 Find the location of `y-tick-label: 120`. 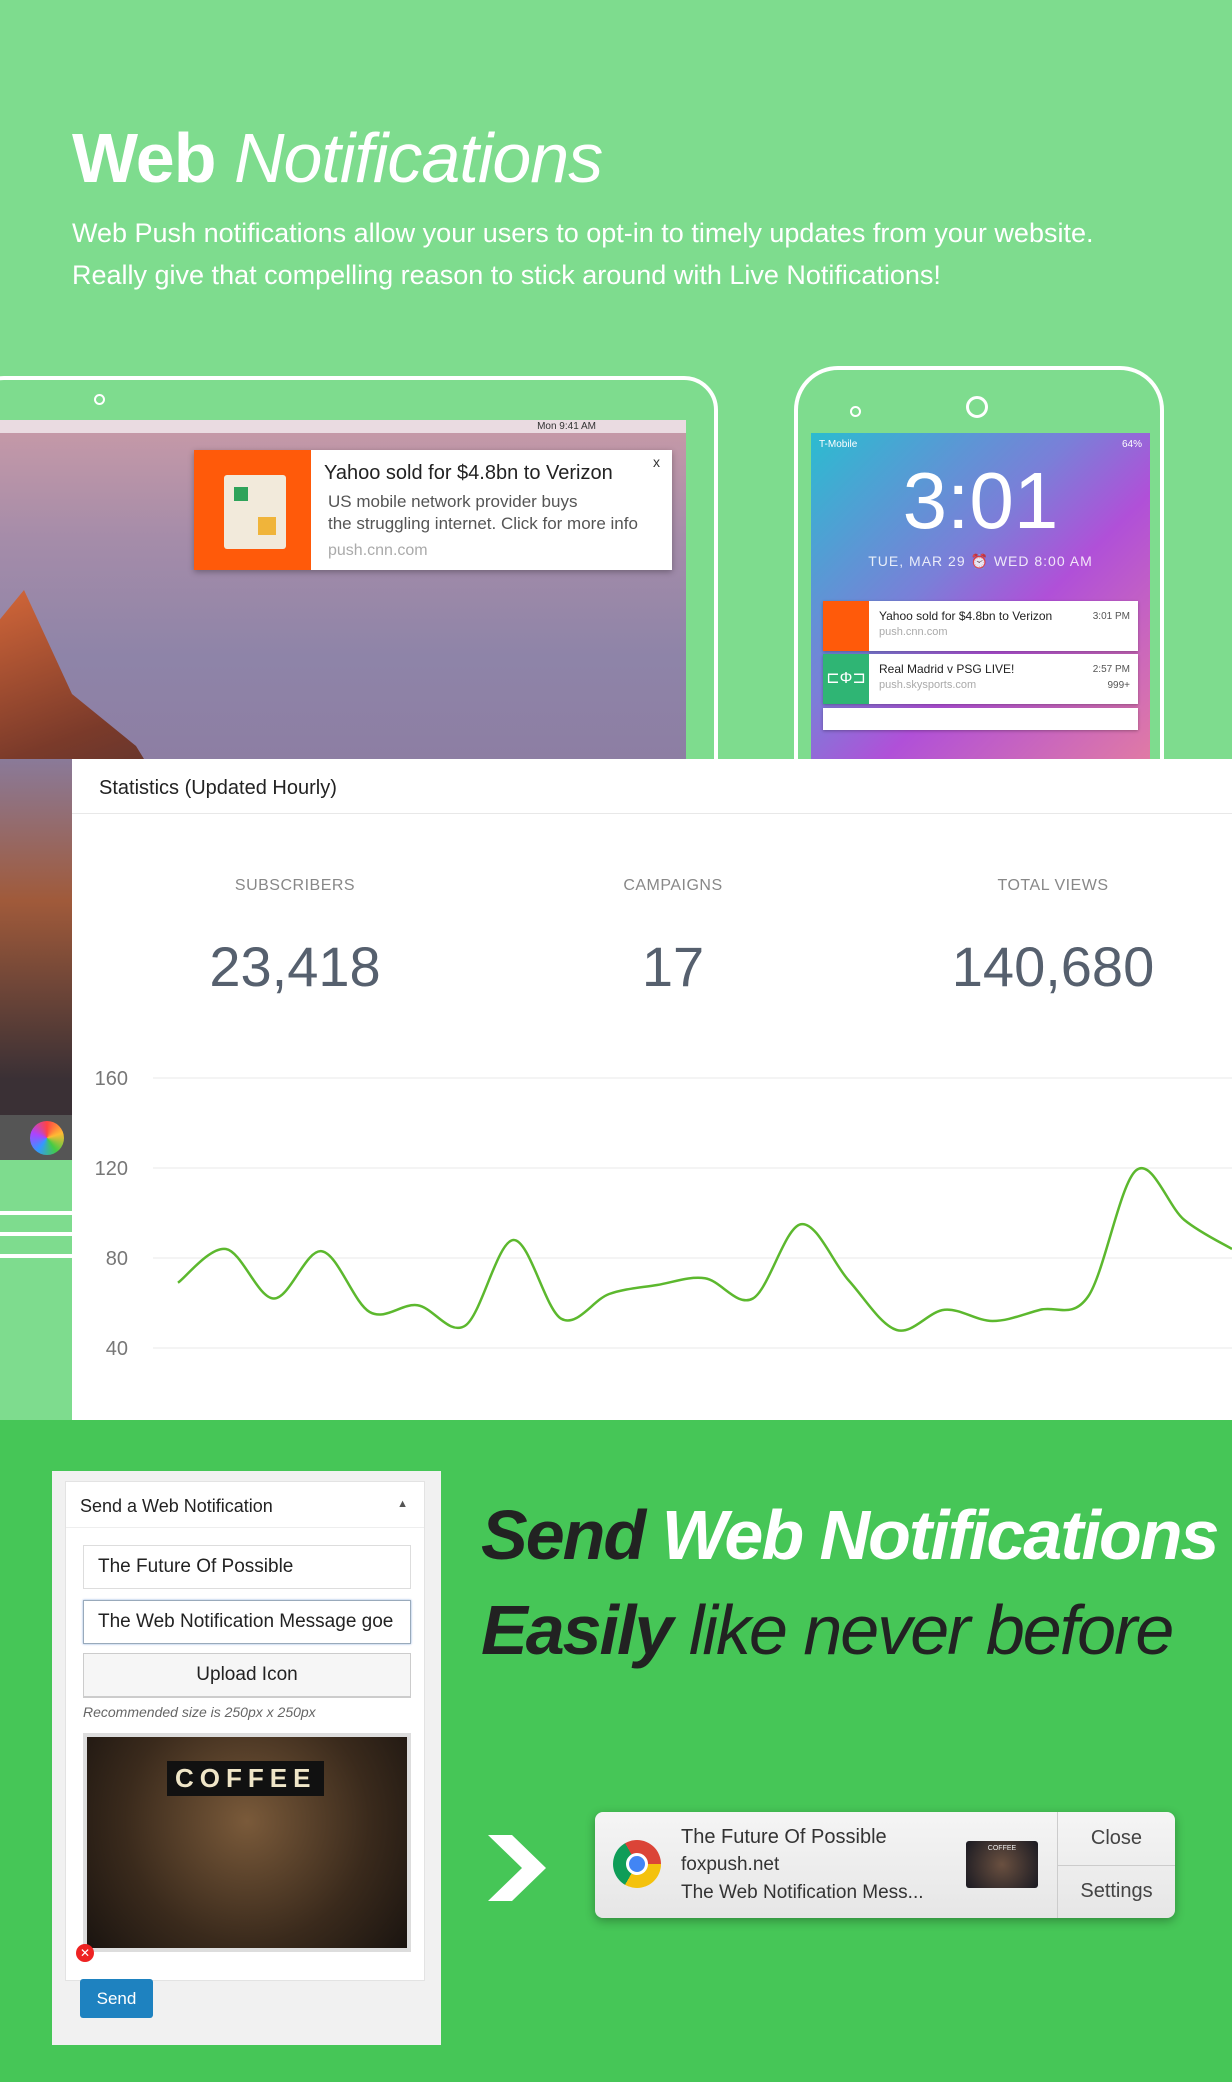

y-tick-label: 120 is located at coordinates (111, 1169).